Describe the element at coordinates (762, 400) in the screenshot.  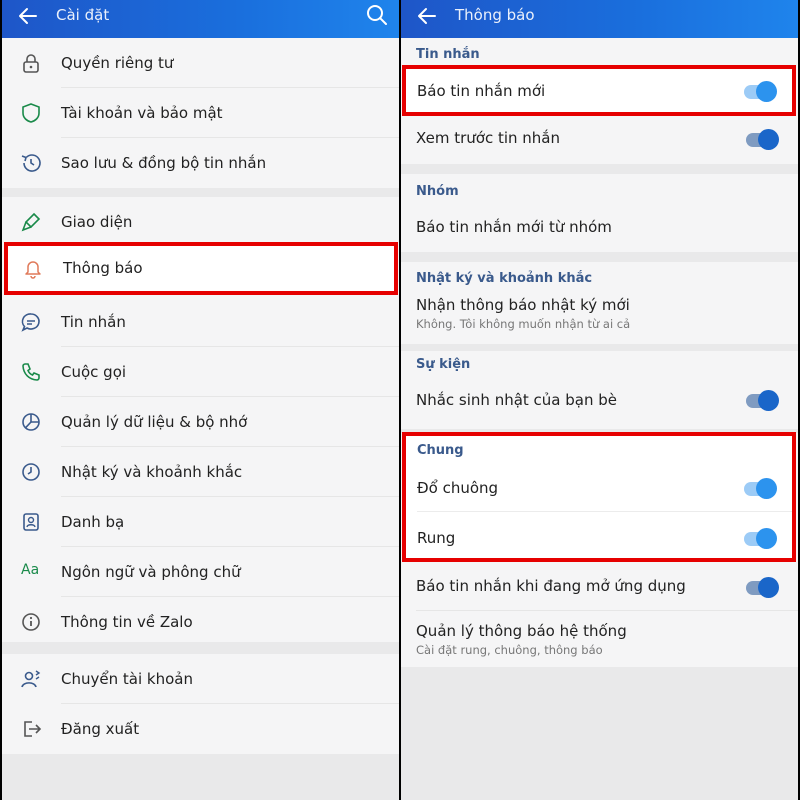
I see `birthday-toggle` at that location.